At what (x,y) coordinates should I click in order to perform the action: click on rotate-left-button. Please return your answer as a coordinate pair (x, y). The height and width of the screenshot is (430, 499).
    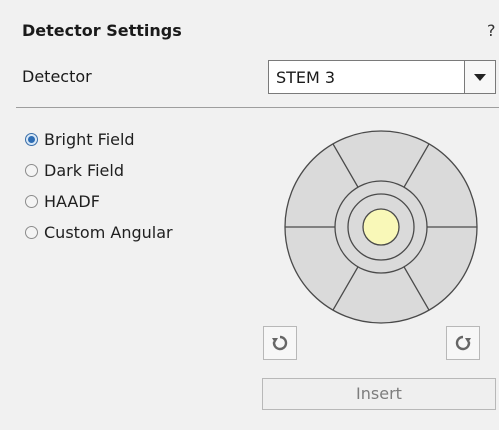
    Looking at the image, I should click on (280, 343).